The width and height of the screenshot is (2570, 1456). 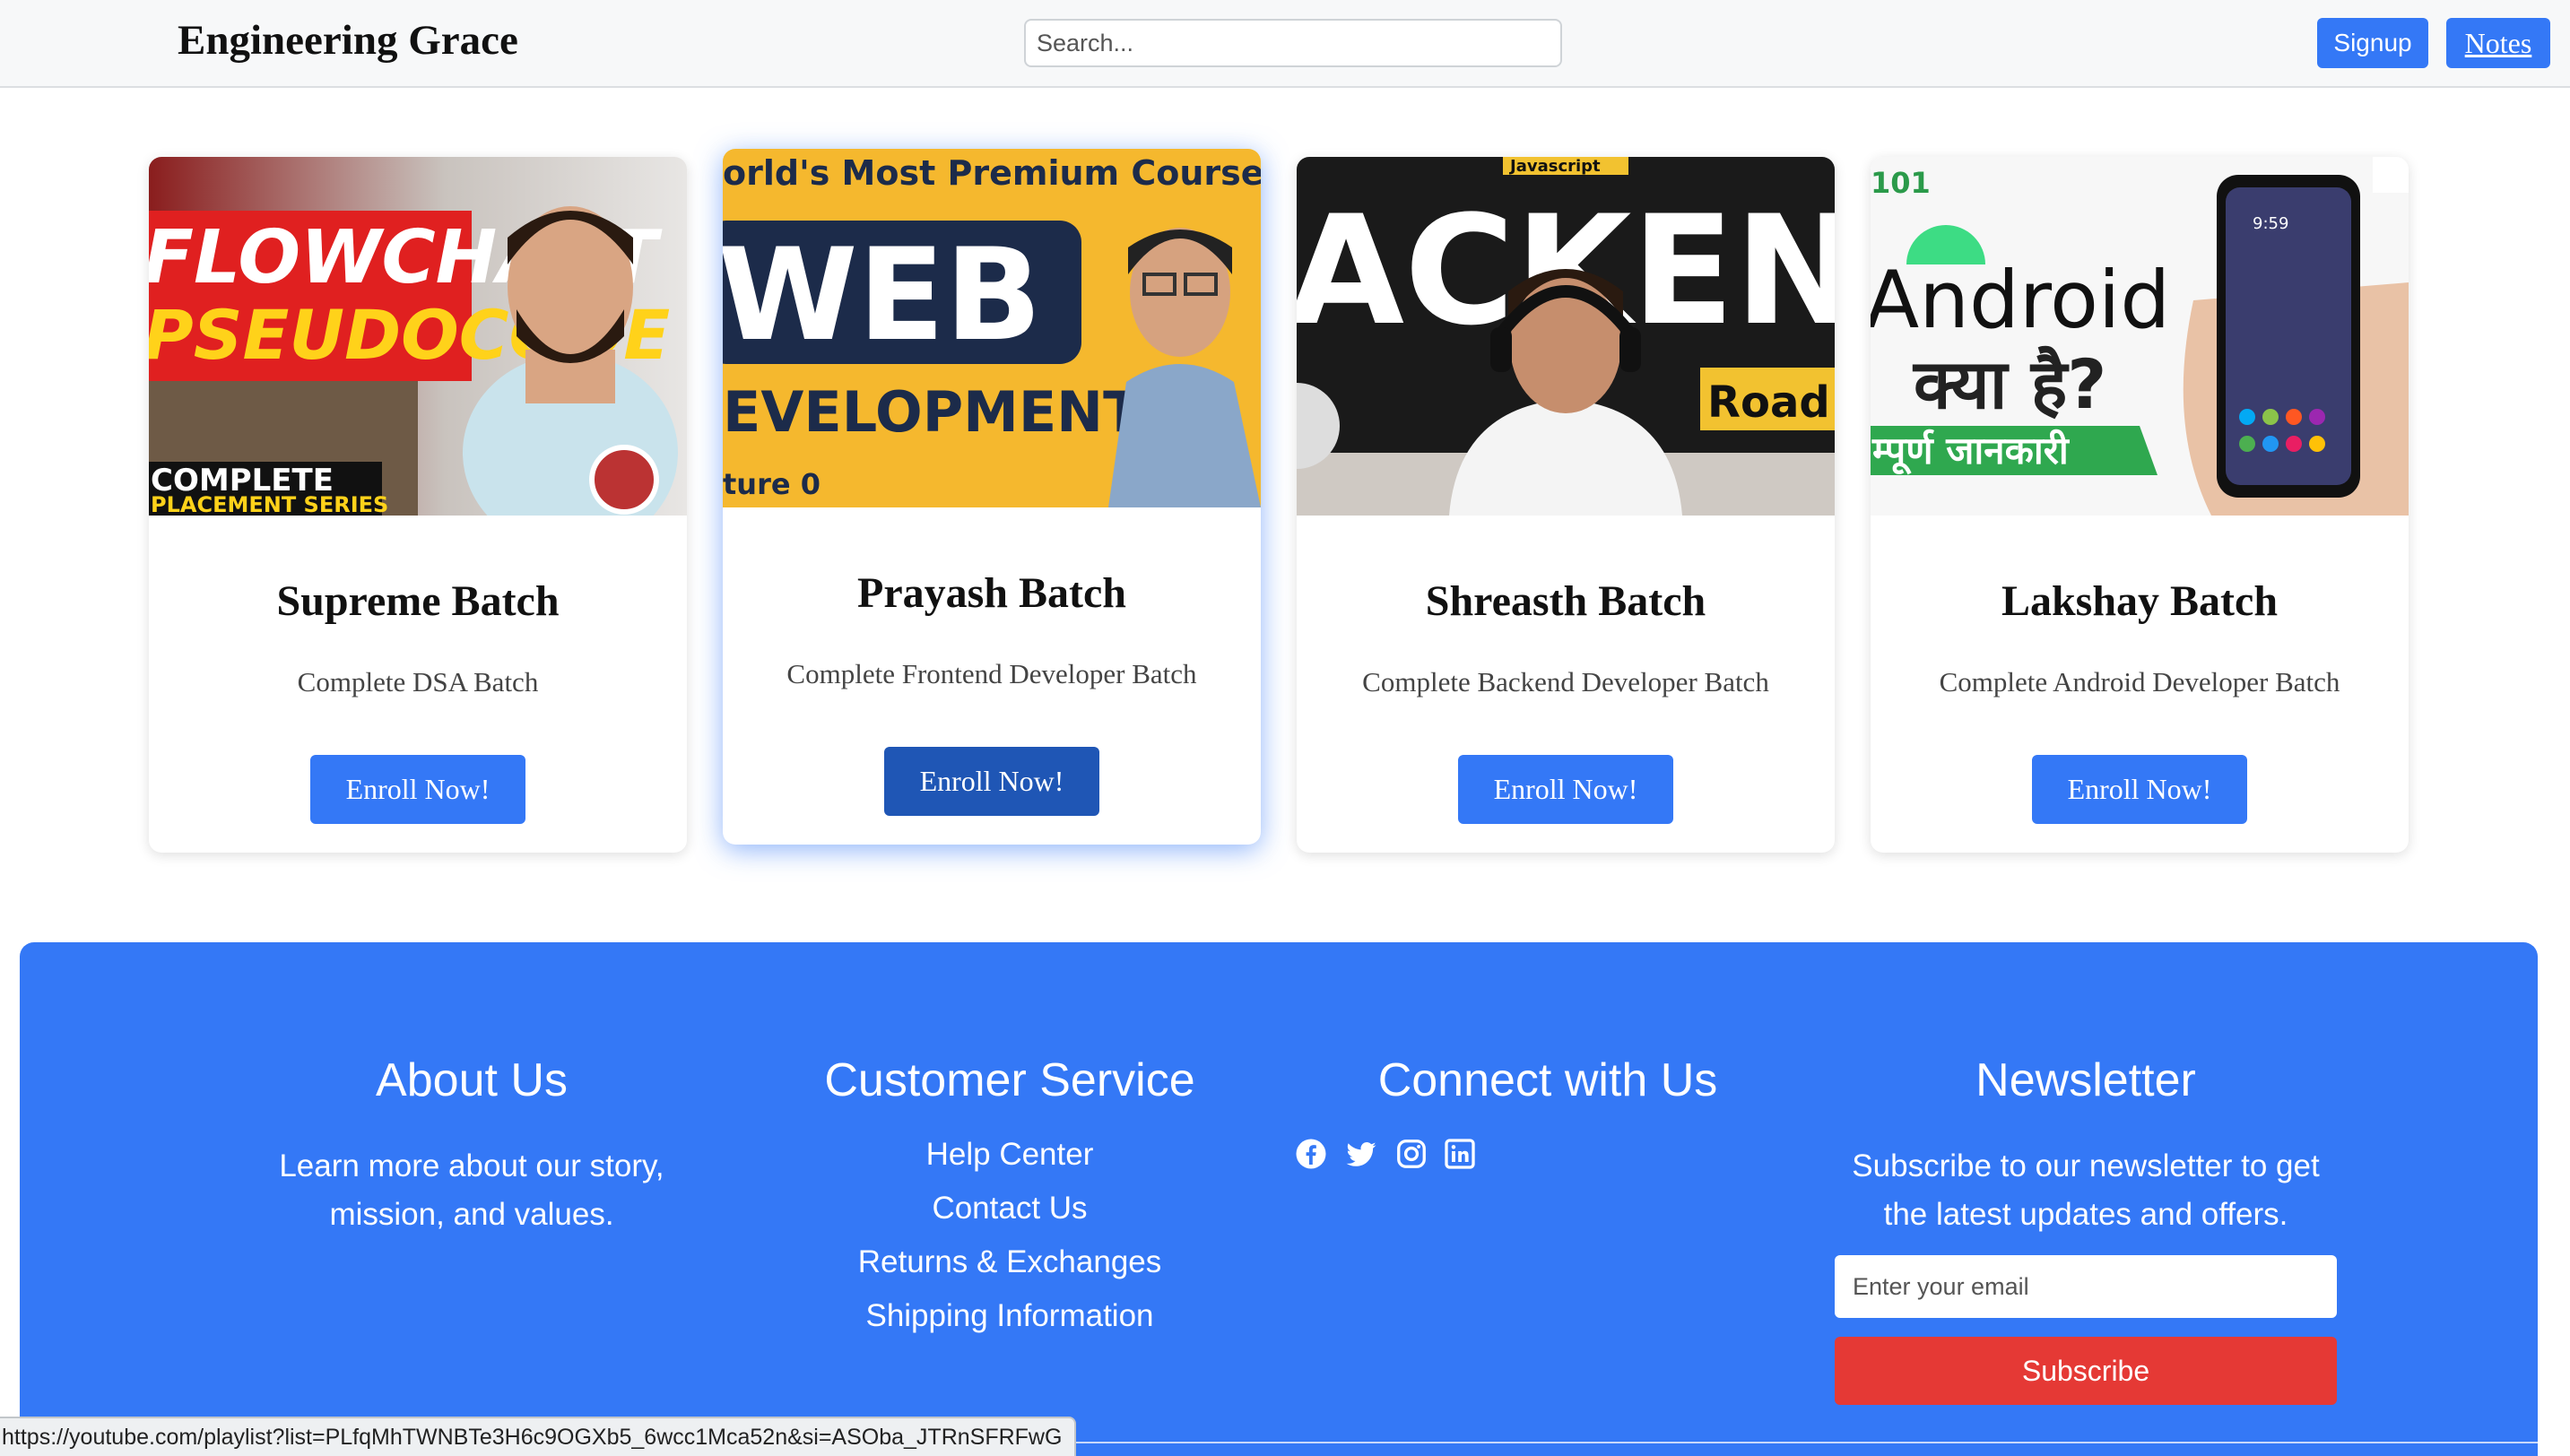 I want to click on card-description: Complete DSA Batch, so click(x=418, y=682).